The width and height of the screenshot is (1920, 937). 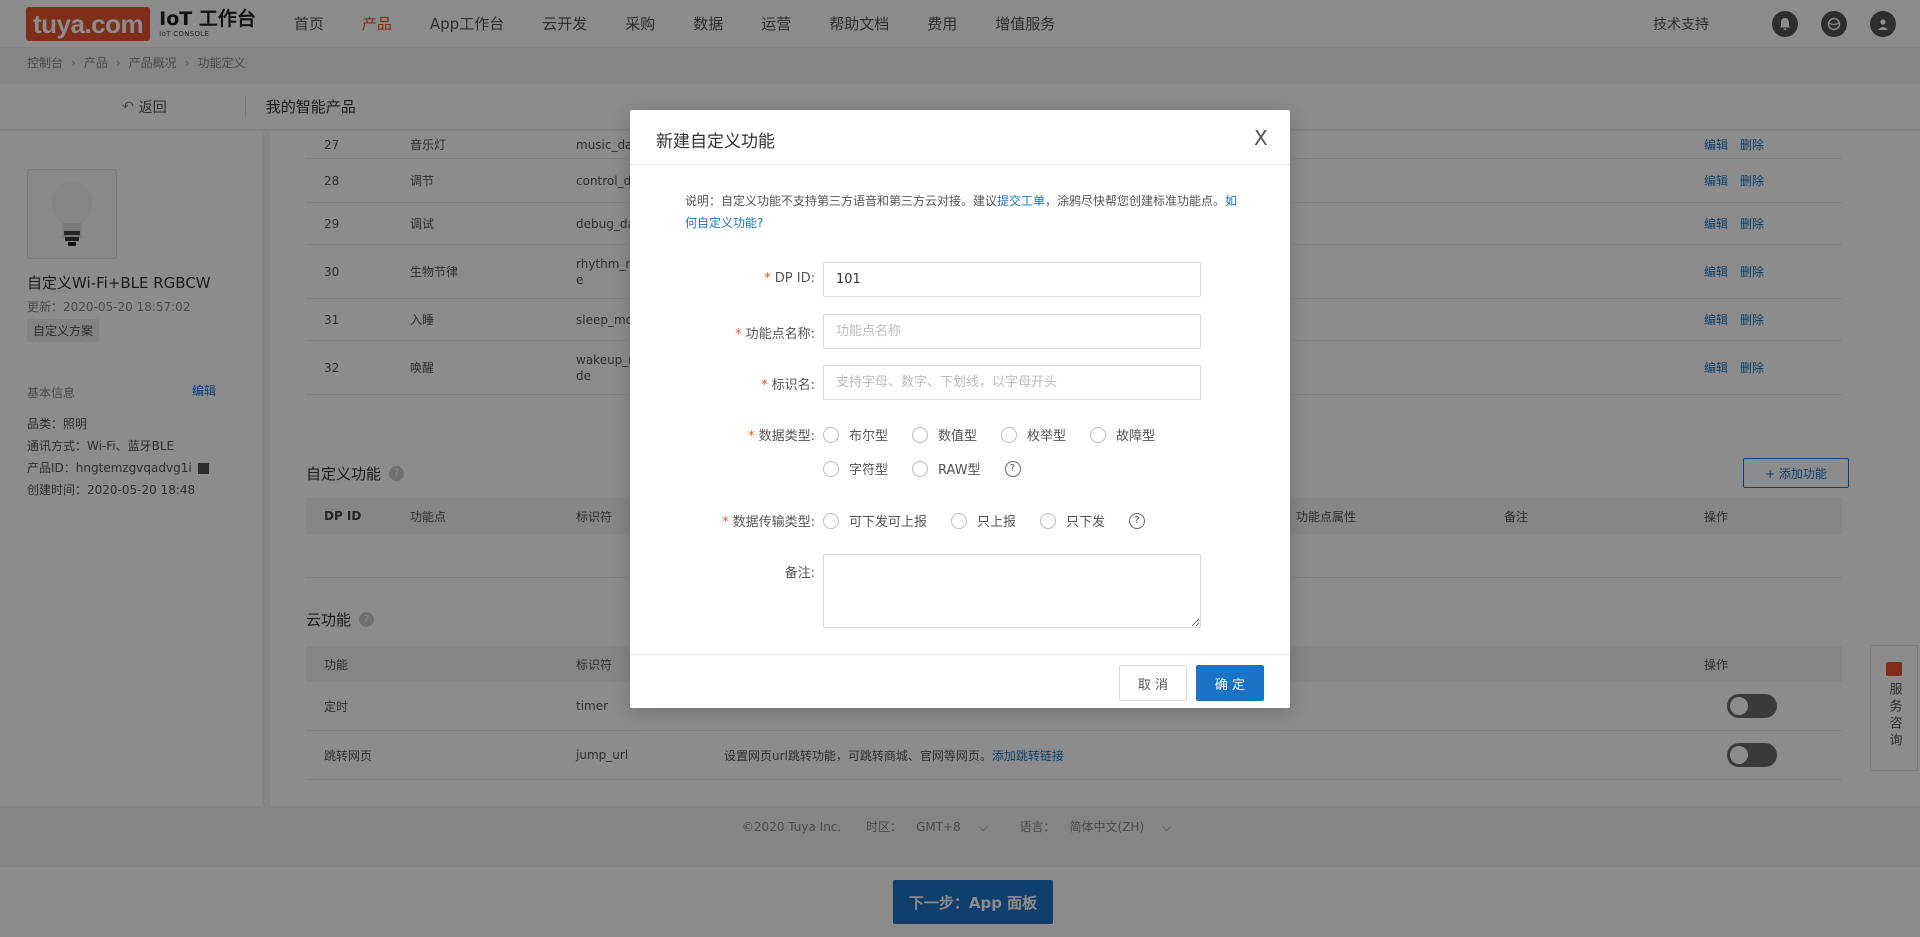 I want to click on transfer-ro-label: 只上报, so click(x=997, y=522).